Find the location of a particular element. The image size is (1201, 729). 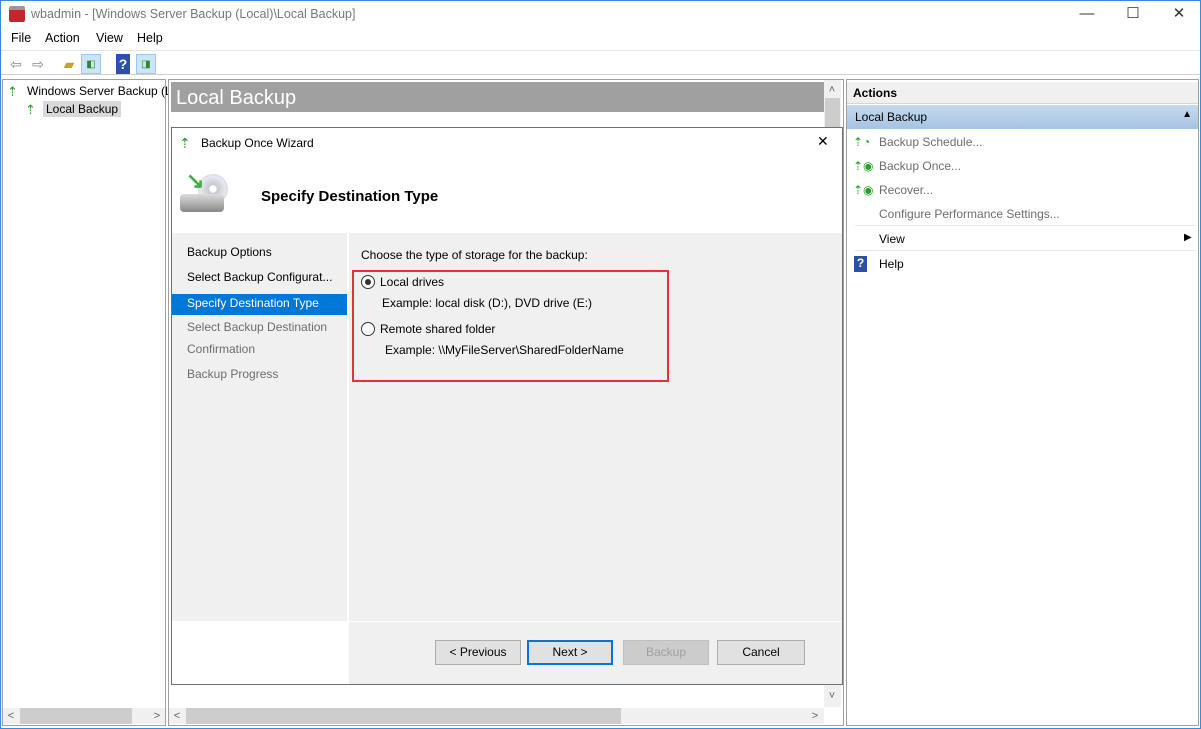

previous-button: < Previous is located at coordinates (478, 652).